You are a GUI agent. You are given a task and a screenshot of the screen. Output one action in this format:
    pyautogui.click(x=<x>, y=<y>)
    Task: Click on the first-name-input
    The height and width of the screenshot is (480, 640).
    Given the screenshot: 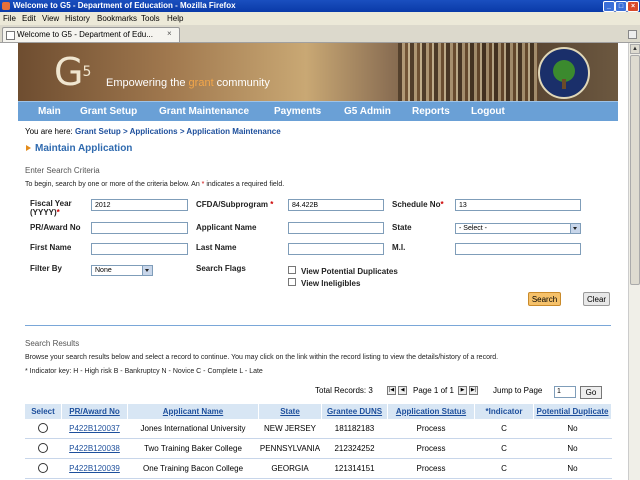 What is the action you would take?
    pyautogui.click(x=139, y=249)
    